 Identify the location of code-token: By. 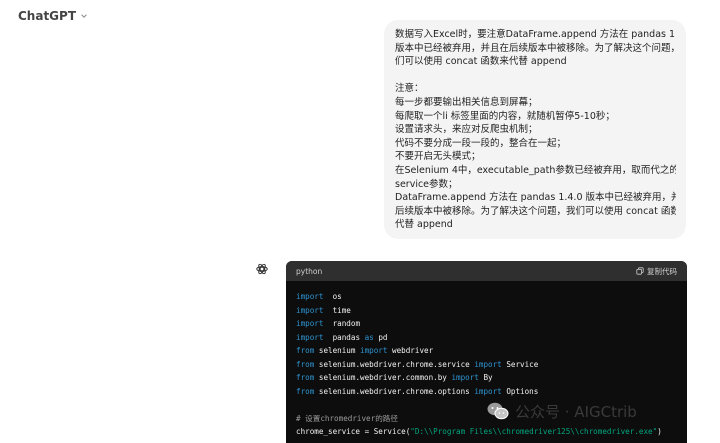
(485, 377).